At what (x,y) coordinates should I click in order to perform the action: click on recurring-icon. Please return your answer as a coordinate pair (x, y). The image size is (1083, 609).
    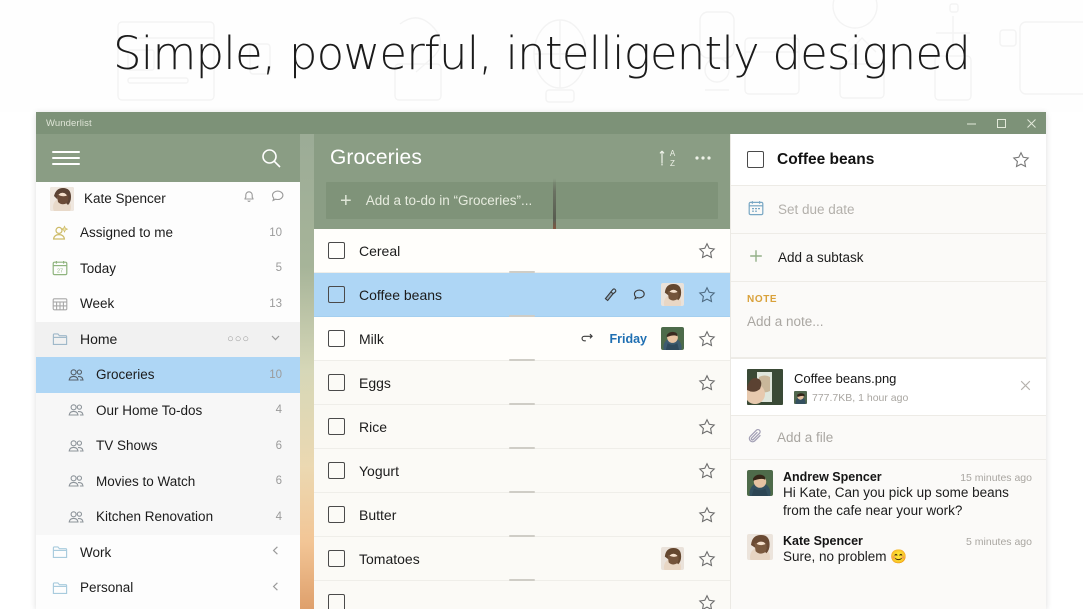
    Looking at the image, I should click on (587, 338).